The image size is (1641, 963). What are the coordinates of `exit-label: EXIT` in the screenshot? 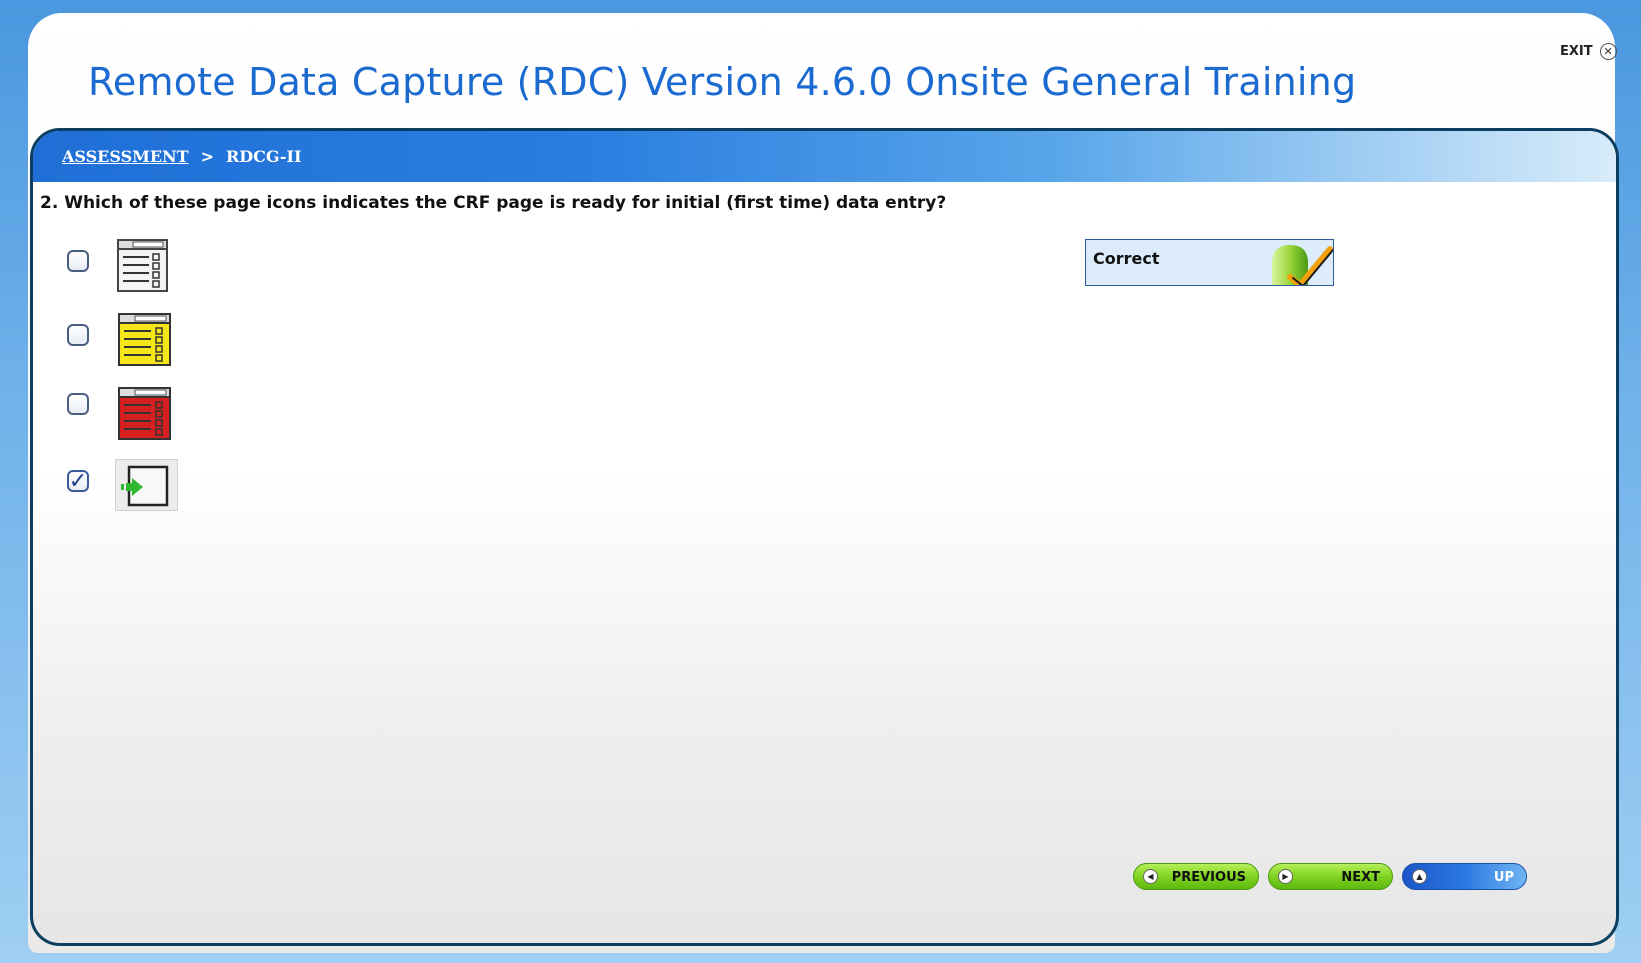 It's located at (1576, 51).